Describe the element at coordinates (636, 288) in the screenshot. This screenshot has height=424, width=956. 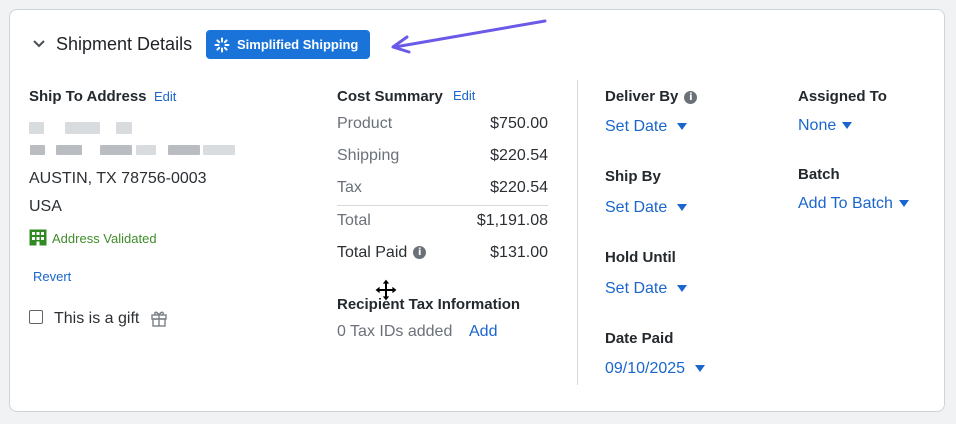
I see `hold-until-value: Set Date` at that location.